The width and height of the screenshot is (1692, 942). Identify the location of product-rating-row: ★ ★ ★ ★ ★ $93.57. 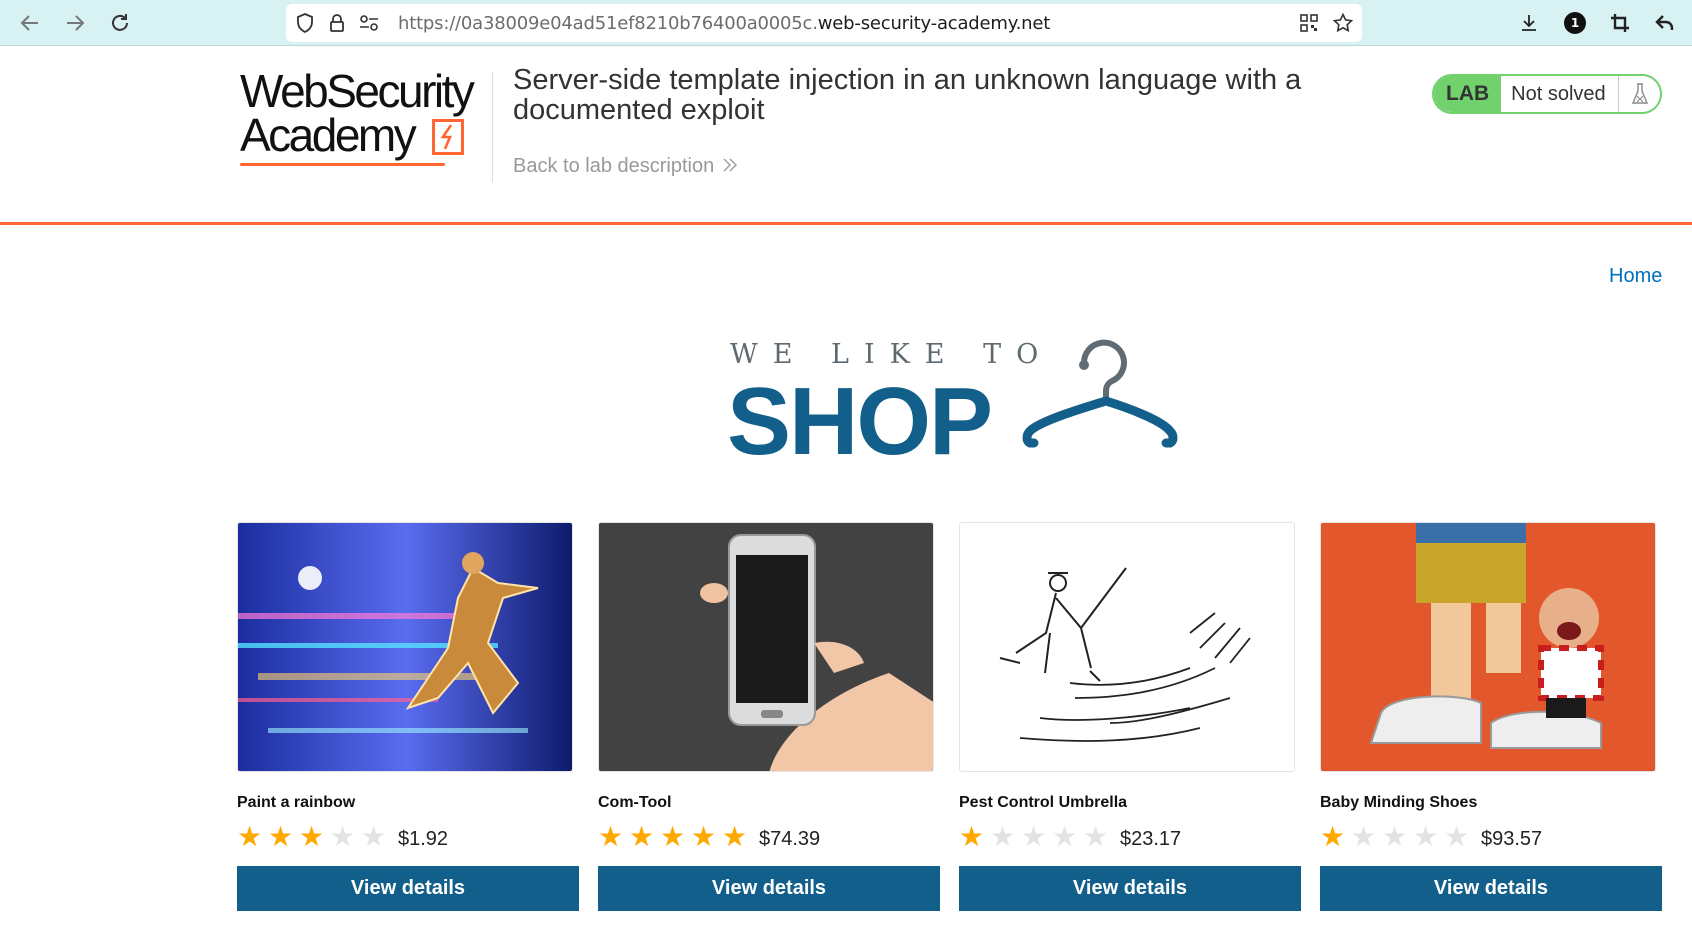
(1491, 837).